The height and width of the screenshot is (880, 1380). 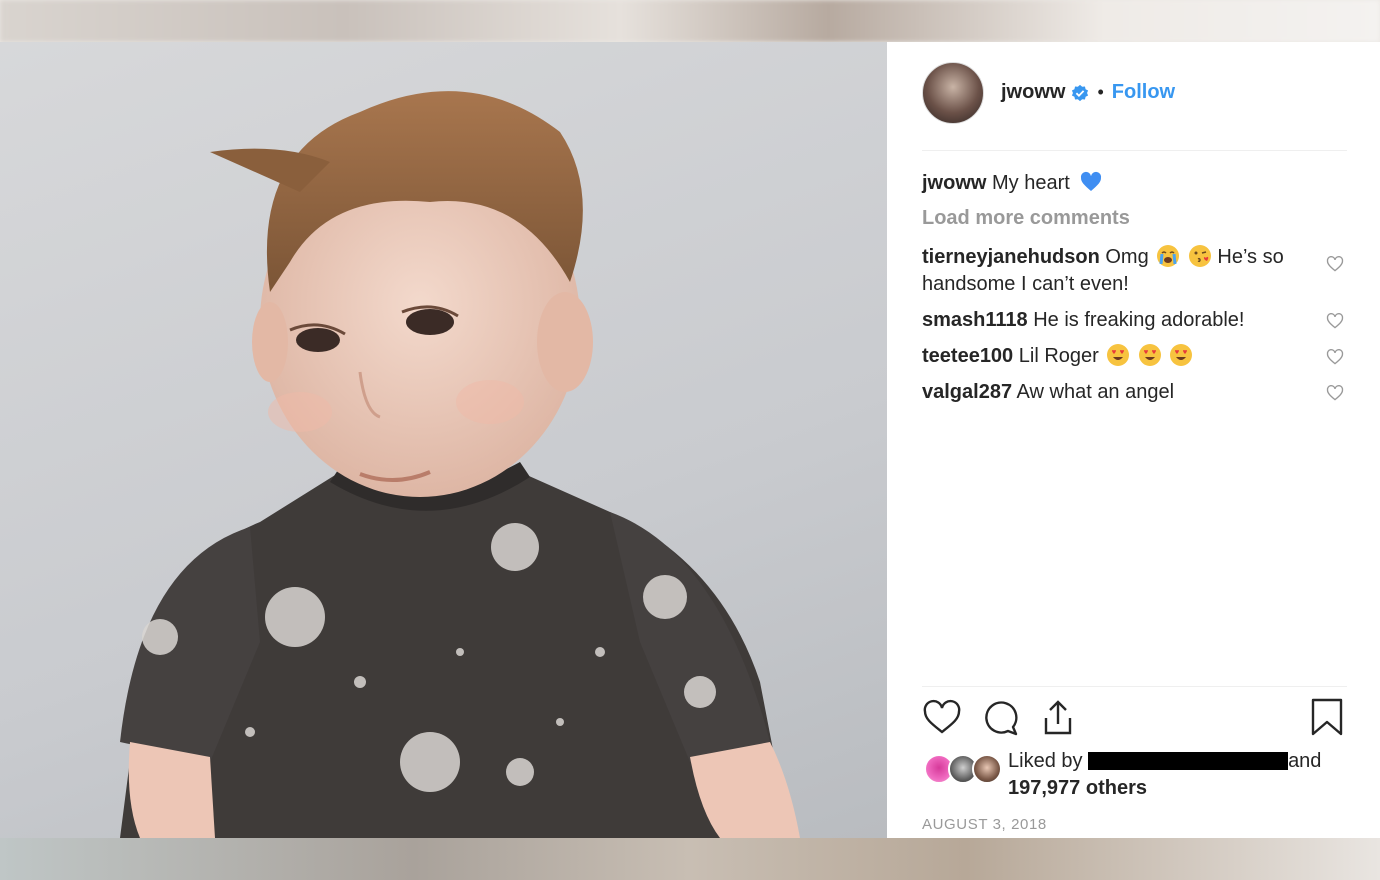 I want to click on liked-by-label: Liked by, so click(x=1045, y=761).